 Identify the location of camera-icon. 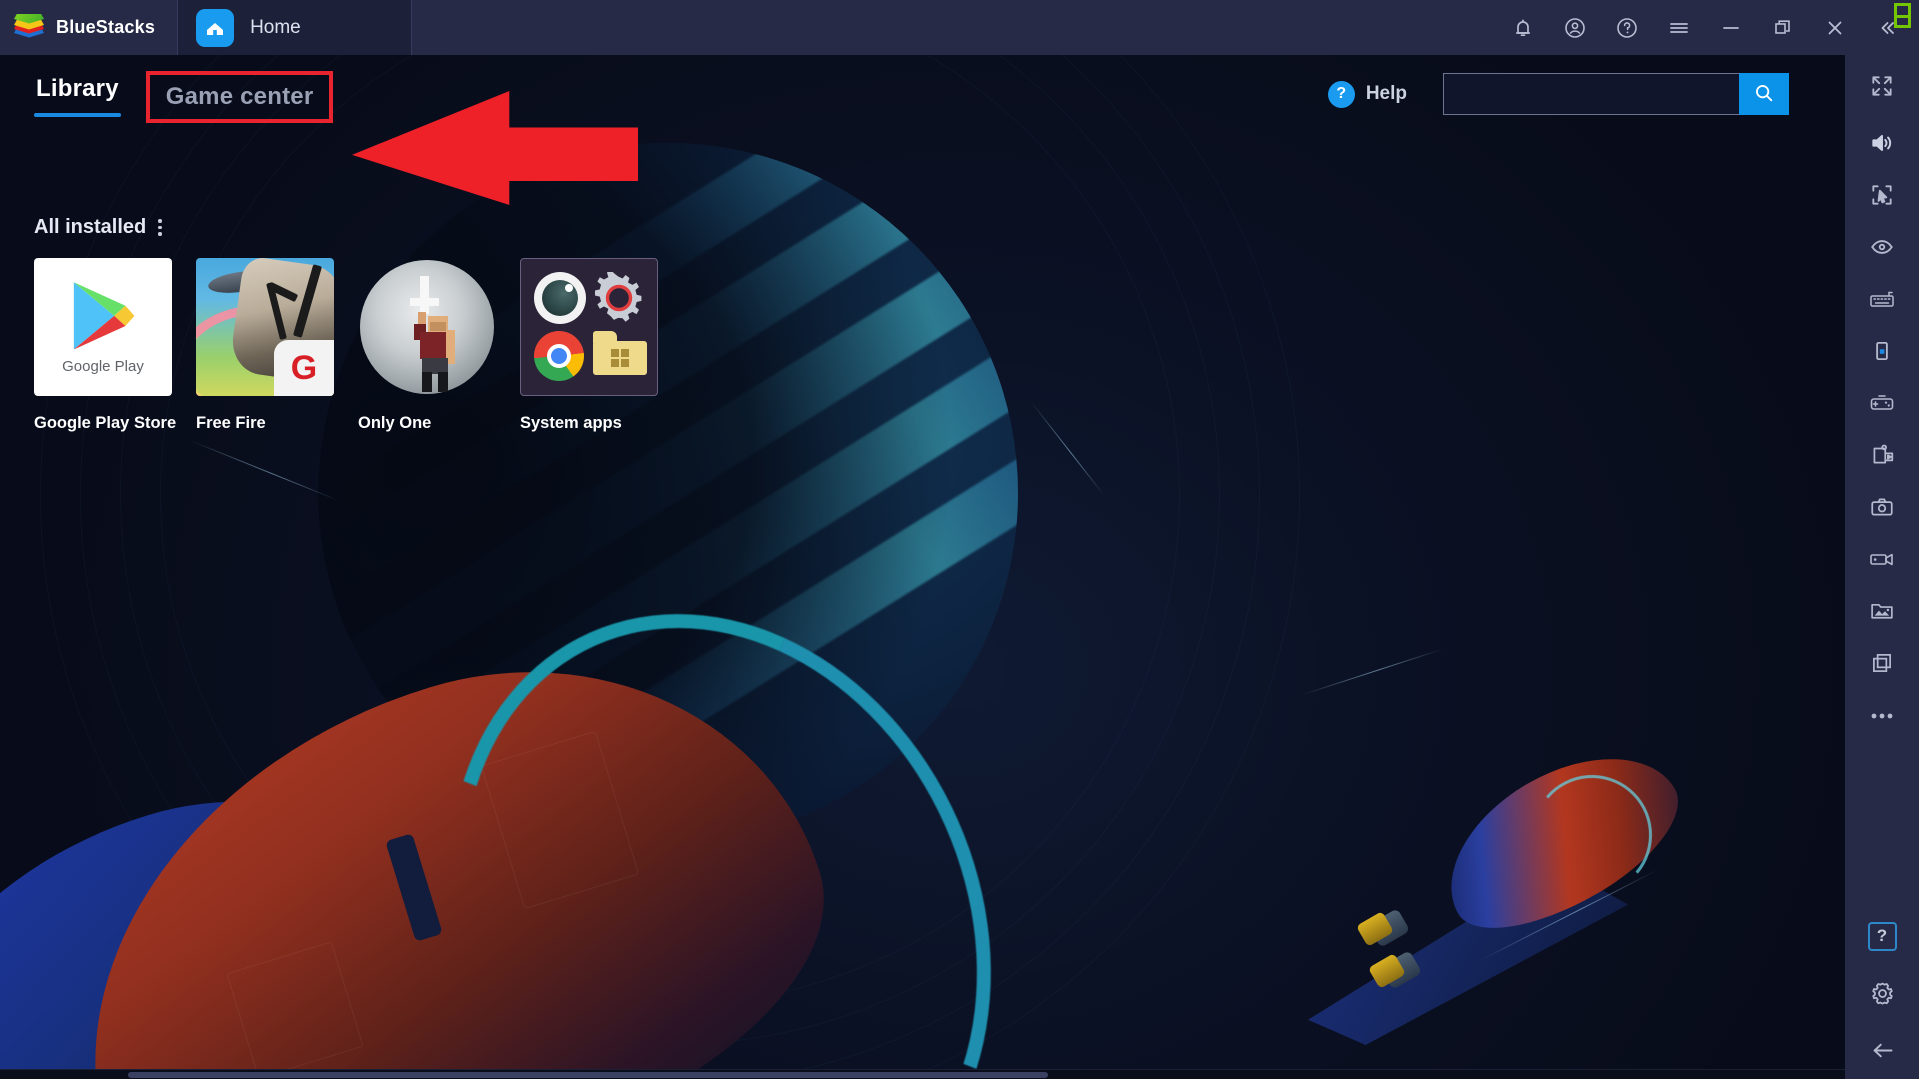
(559, 297).